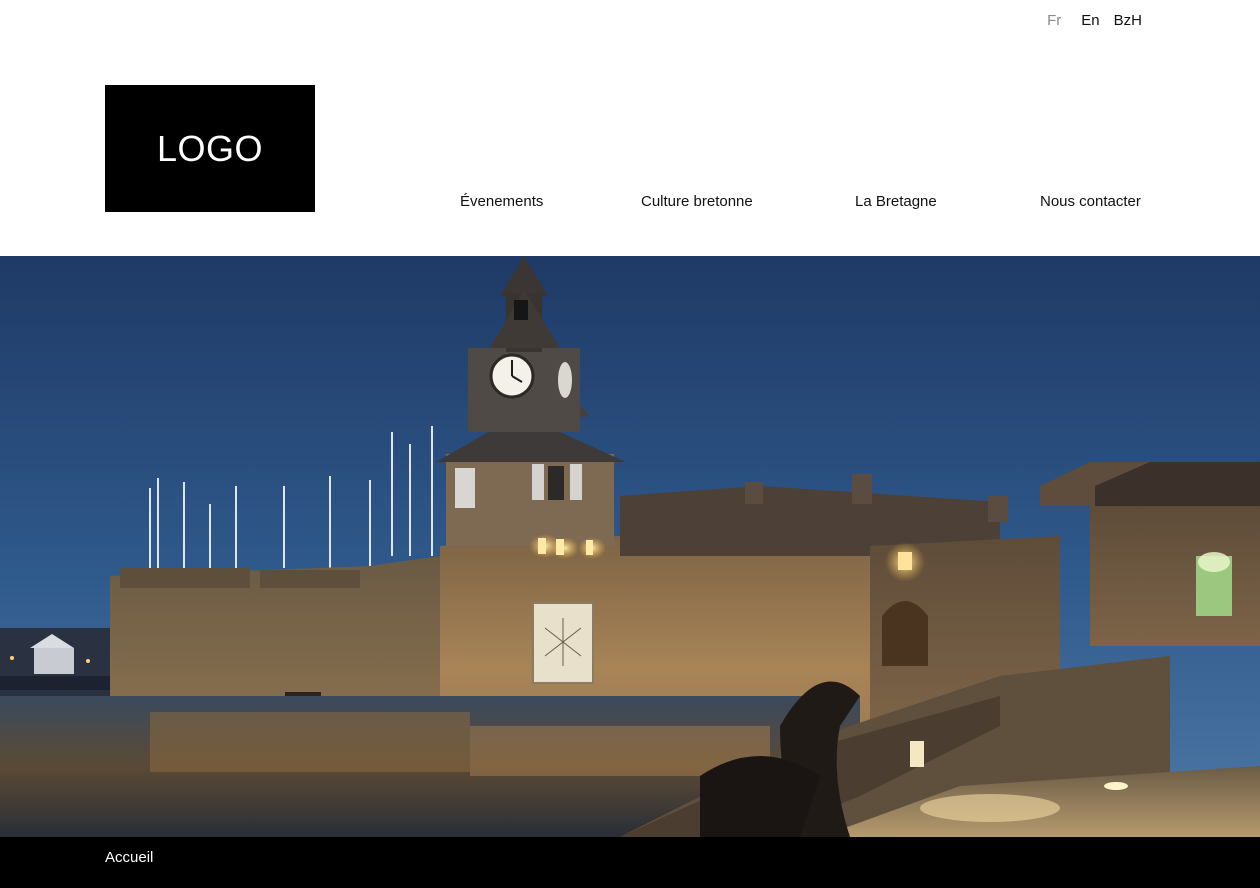  Describe the element at coordinates (1047, 20) in the screenshot. I see `lang-fr-link: Fr` at that location.